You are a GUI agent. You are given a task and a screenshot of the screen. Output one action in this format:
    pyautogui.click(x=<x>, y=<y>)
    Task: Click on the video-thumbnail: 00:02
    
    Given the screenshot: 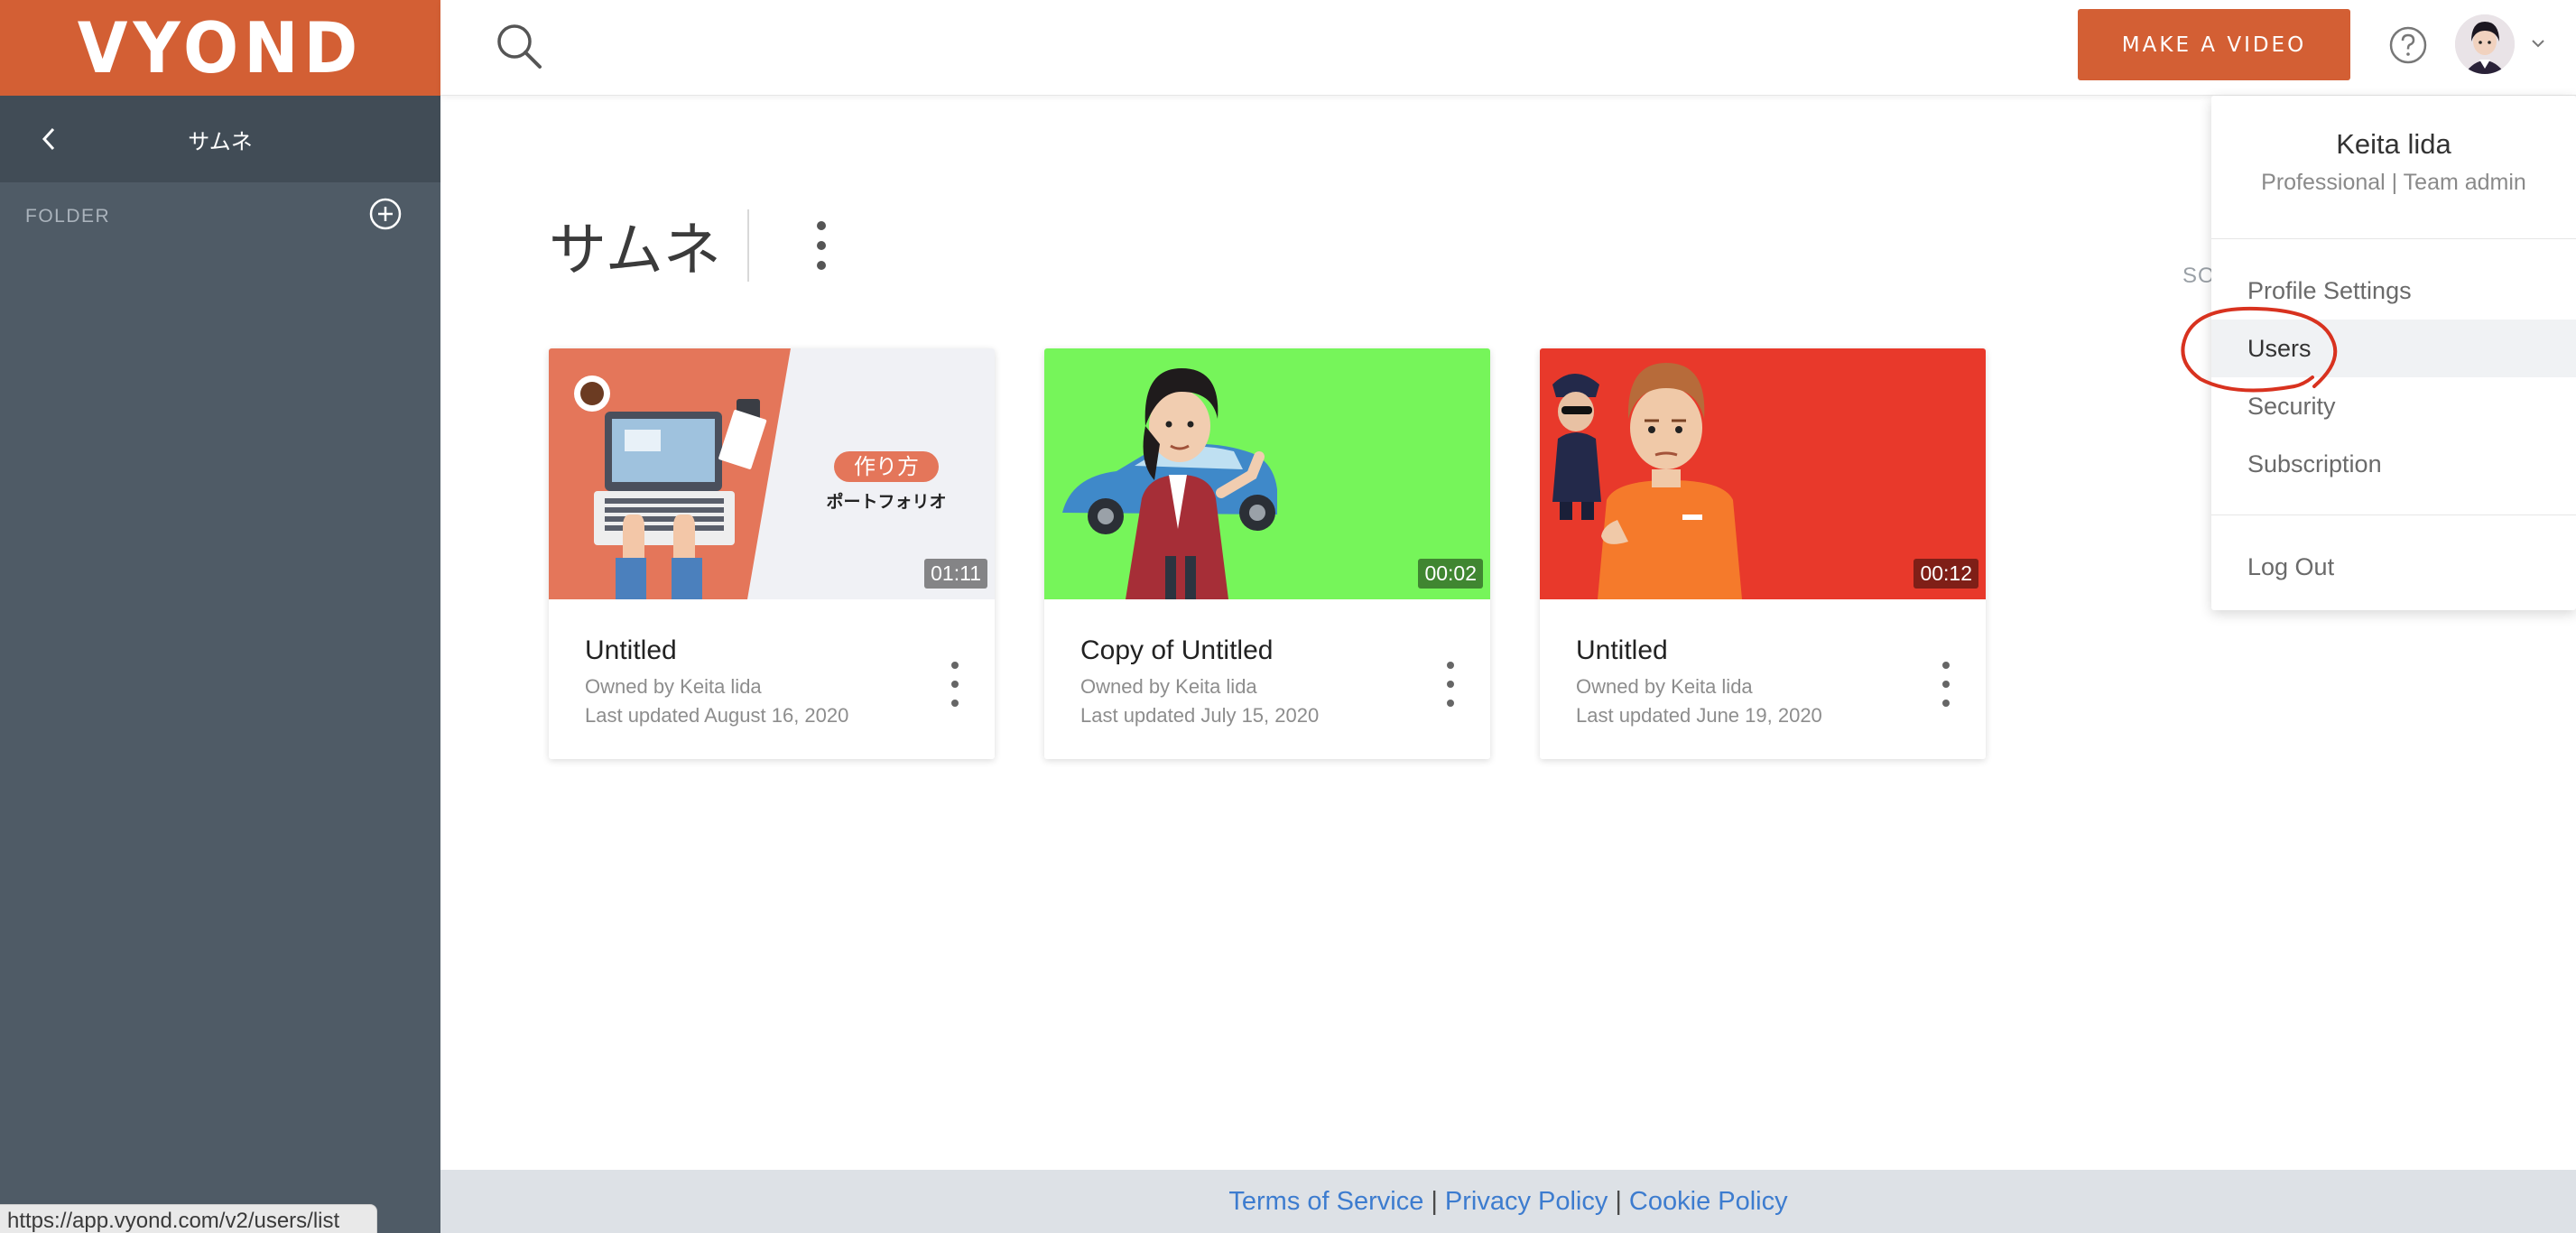 What is the action you would take?
    pyautogui.click(x=1267, y=473)
    